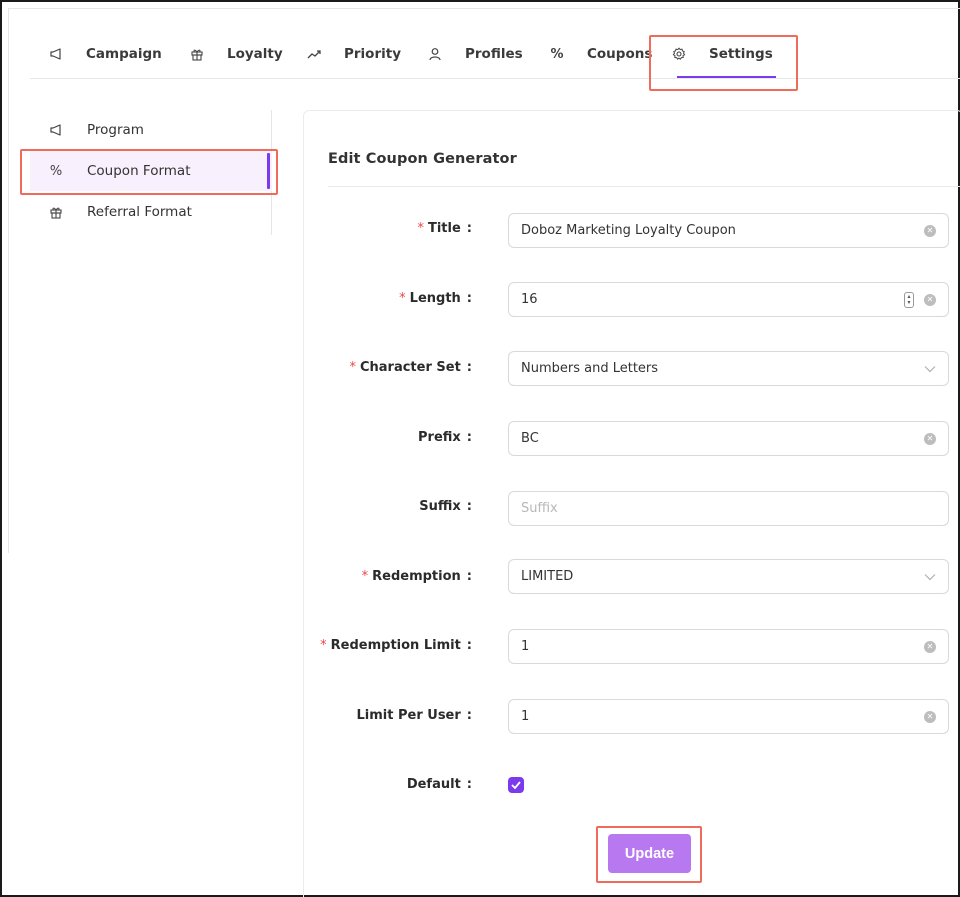  What do you see at coordinates (547, 576) in the screenshot?
I see `redemption-value: LIMITED` at bounding box center [547, 576].